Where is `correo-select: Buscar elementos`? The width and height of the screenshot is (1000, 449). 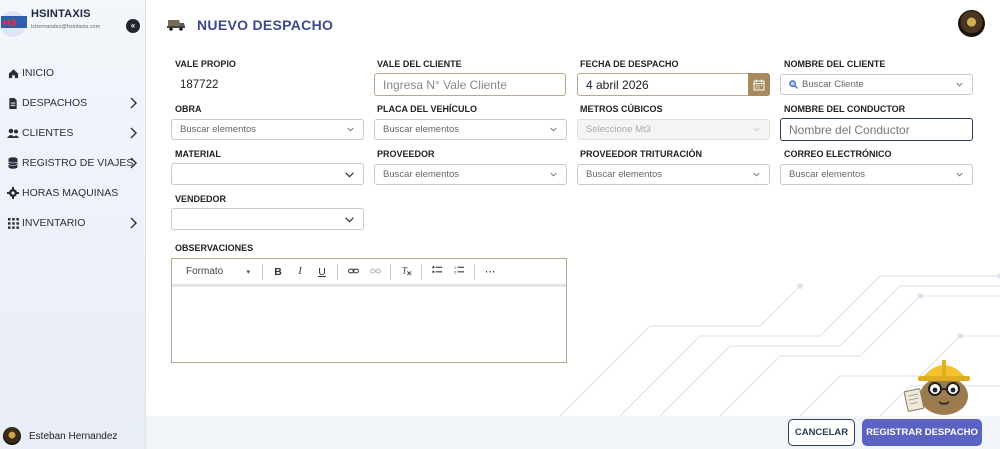
correo-select: Buscar elementos is located at coordinates (876, 174).